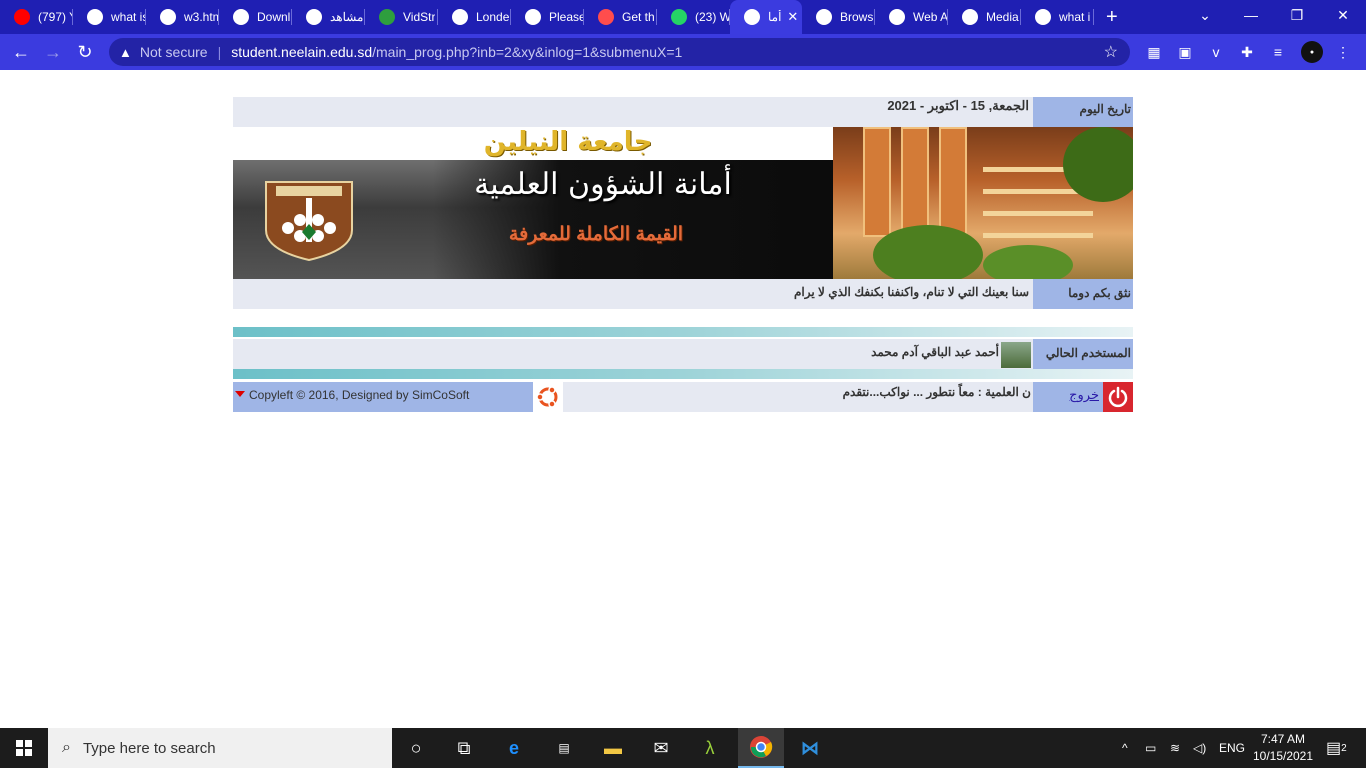 Image resolution: width=1366 pixels, height=768 pixels. I want to click on browser-tab: Get th, so click(620, 17).